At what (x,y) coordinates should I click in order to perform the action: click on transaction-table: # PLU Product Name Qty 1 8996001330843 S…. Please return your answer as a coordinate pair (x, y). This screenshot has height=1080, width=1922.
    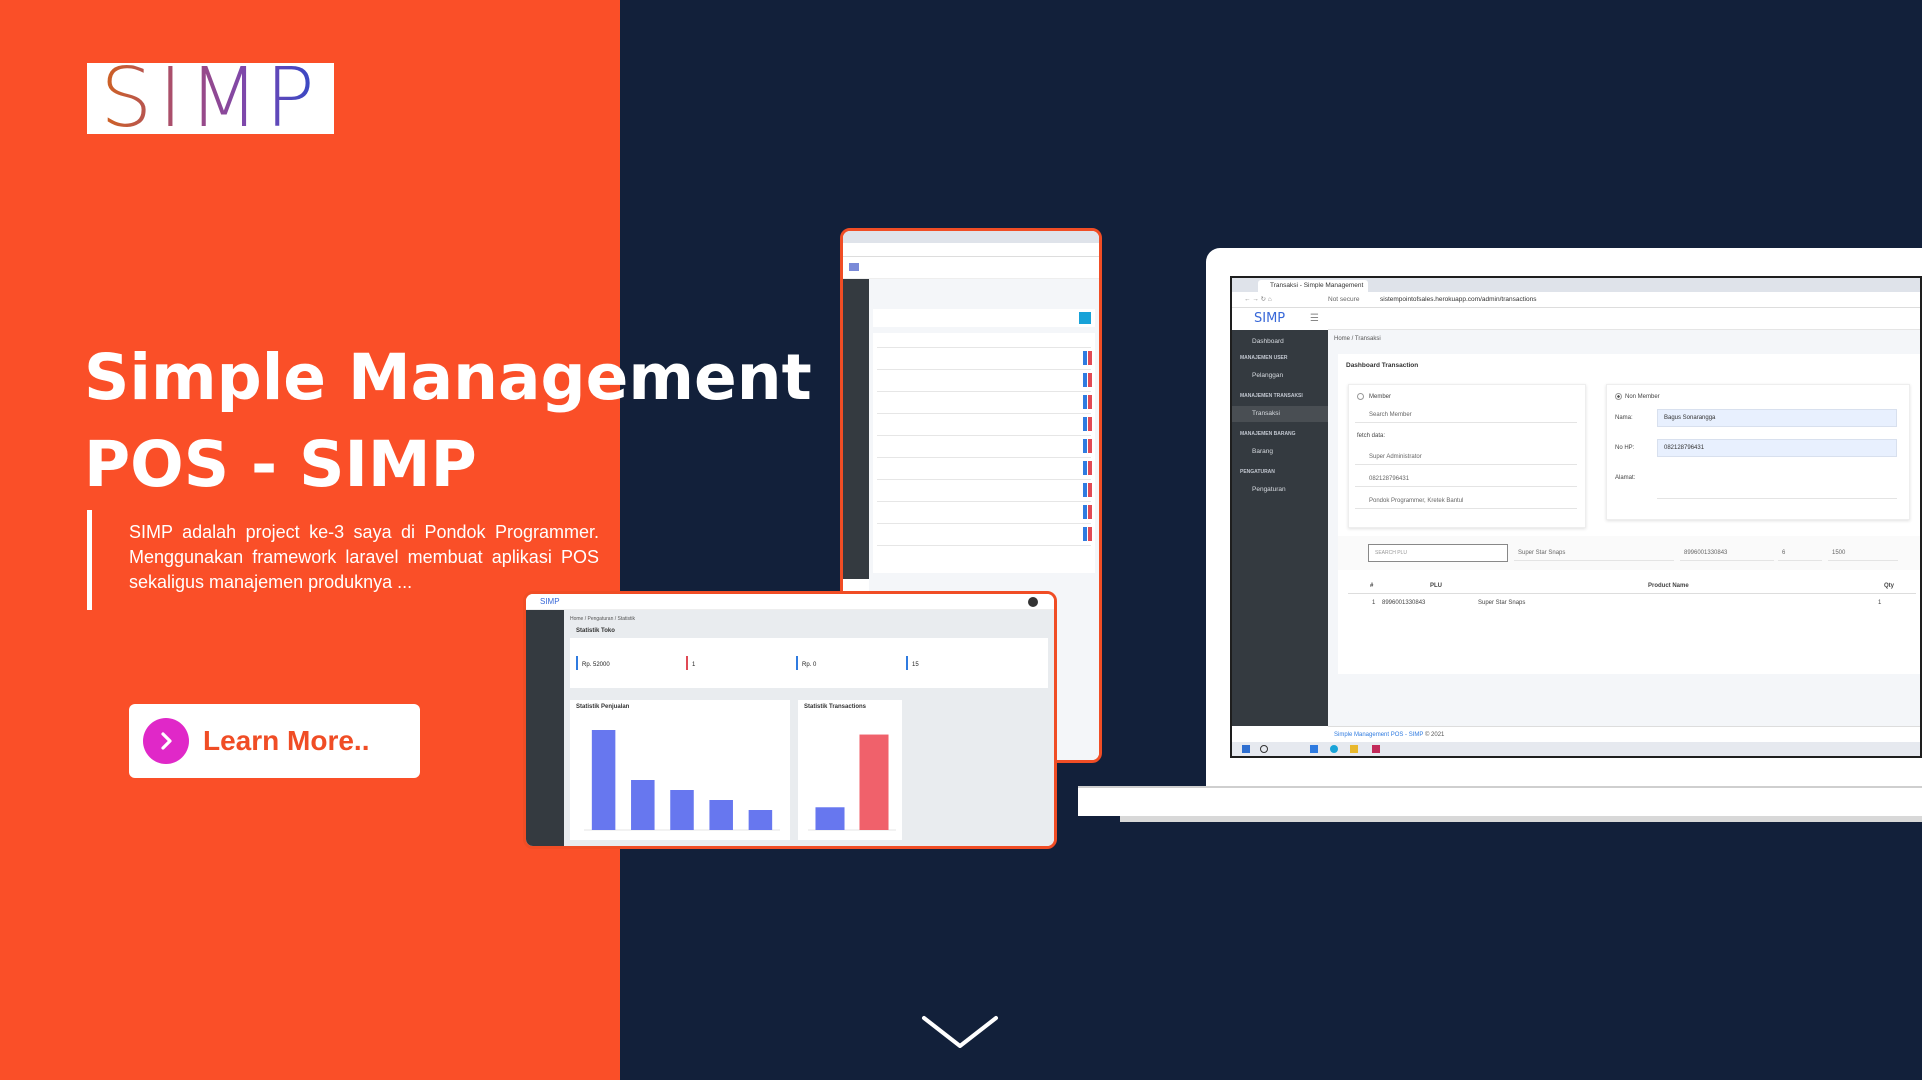
    Looking at the image, I should click on (1632, 600).